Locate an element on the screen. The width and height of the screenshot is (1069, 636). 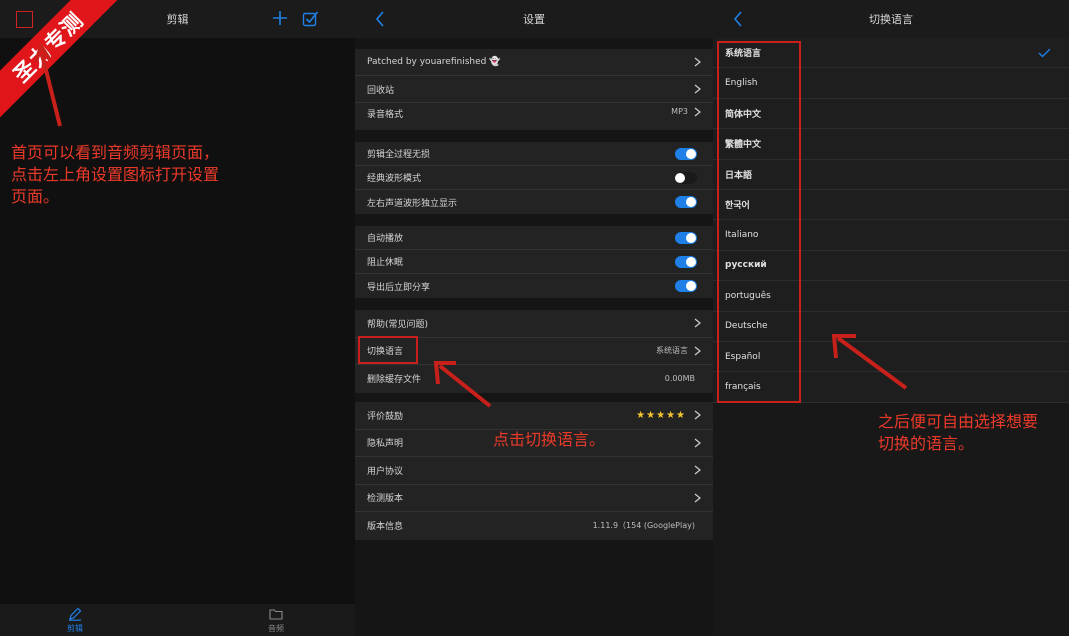
language-row-highlight is located at coordinates (388, 350).